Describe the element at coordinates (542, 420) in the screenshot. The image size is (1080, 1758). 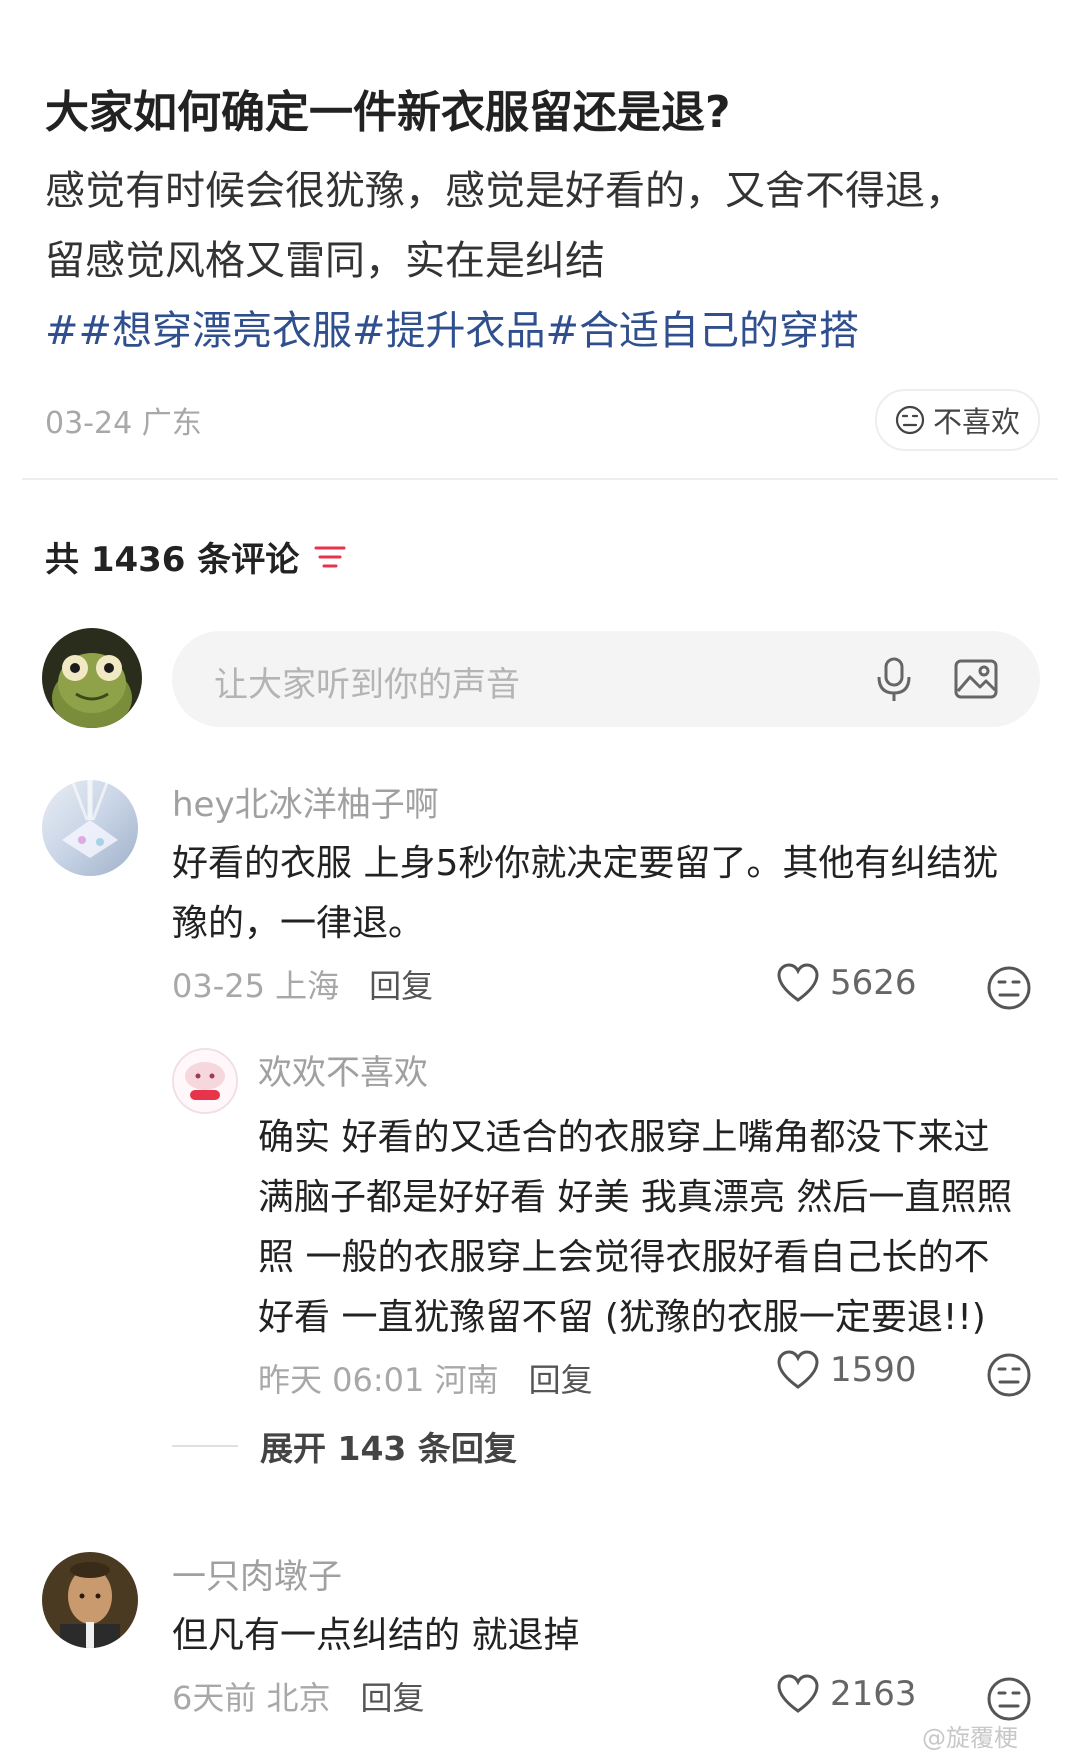
I see `post-meta-row: 03-24 广东 不喜欢` at that location.